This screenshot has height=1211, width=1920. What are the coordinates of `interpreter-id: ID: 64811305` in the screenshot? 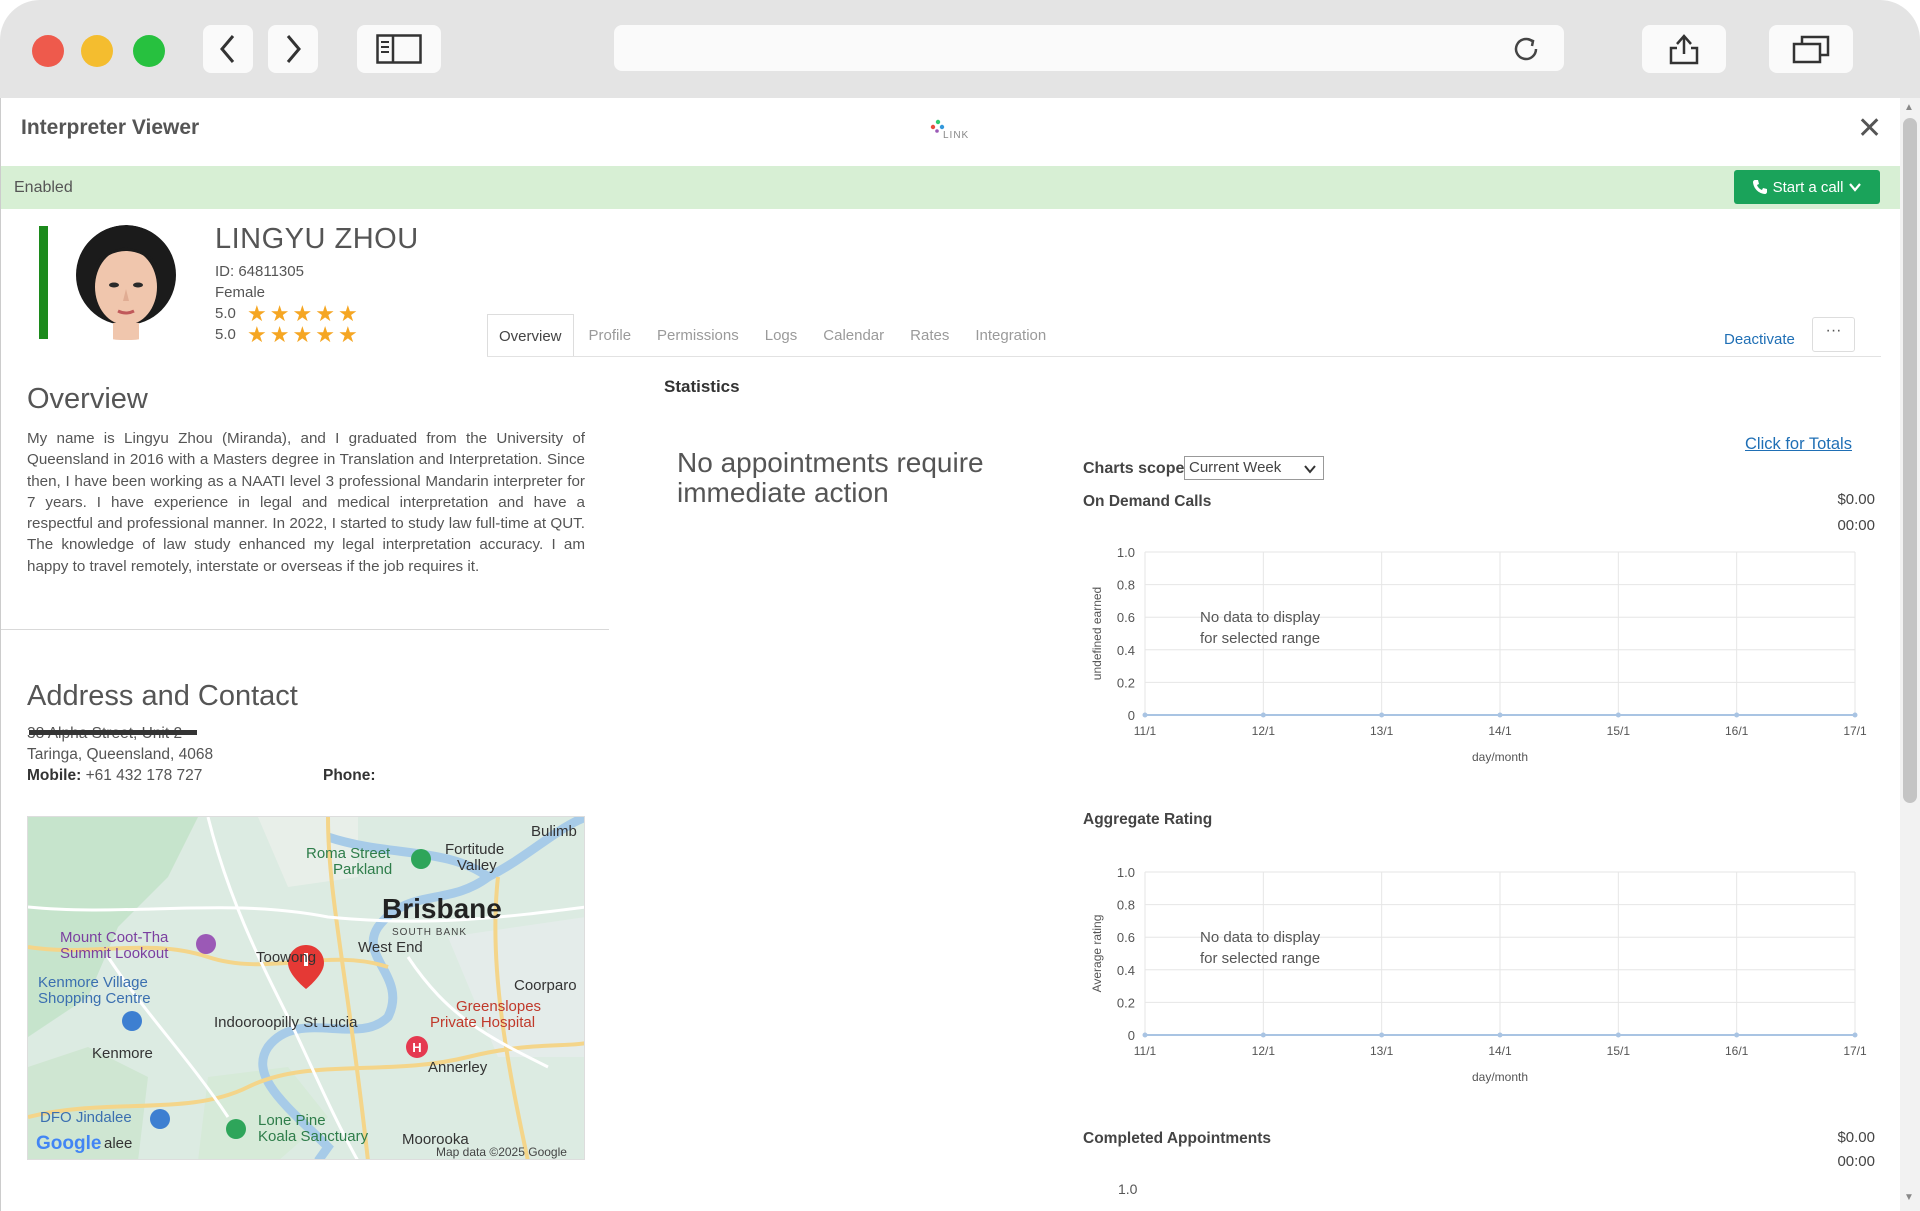 It's located at (259, 271).